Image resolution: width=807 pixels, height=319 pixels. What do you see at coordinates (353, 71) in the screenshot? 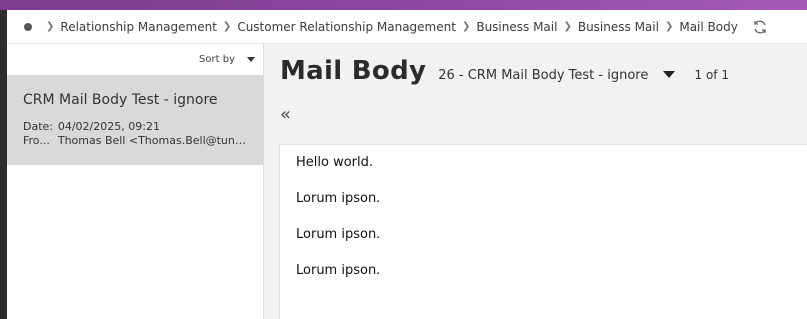
I see `page-title: Mail Body` at bounding box center [353, 71].